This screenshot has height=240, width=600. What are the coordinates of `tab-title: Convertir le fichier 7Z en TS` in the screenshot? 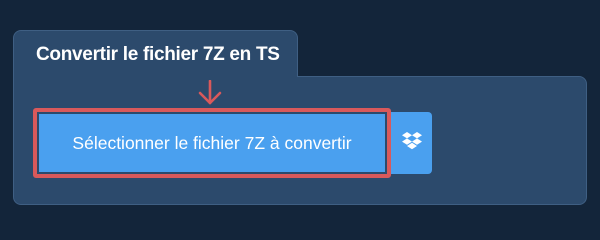 It's located at (158, 54).